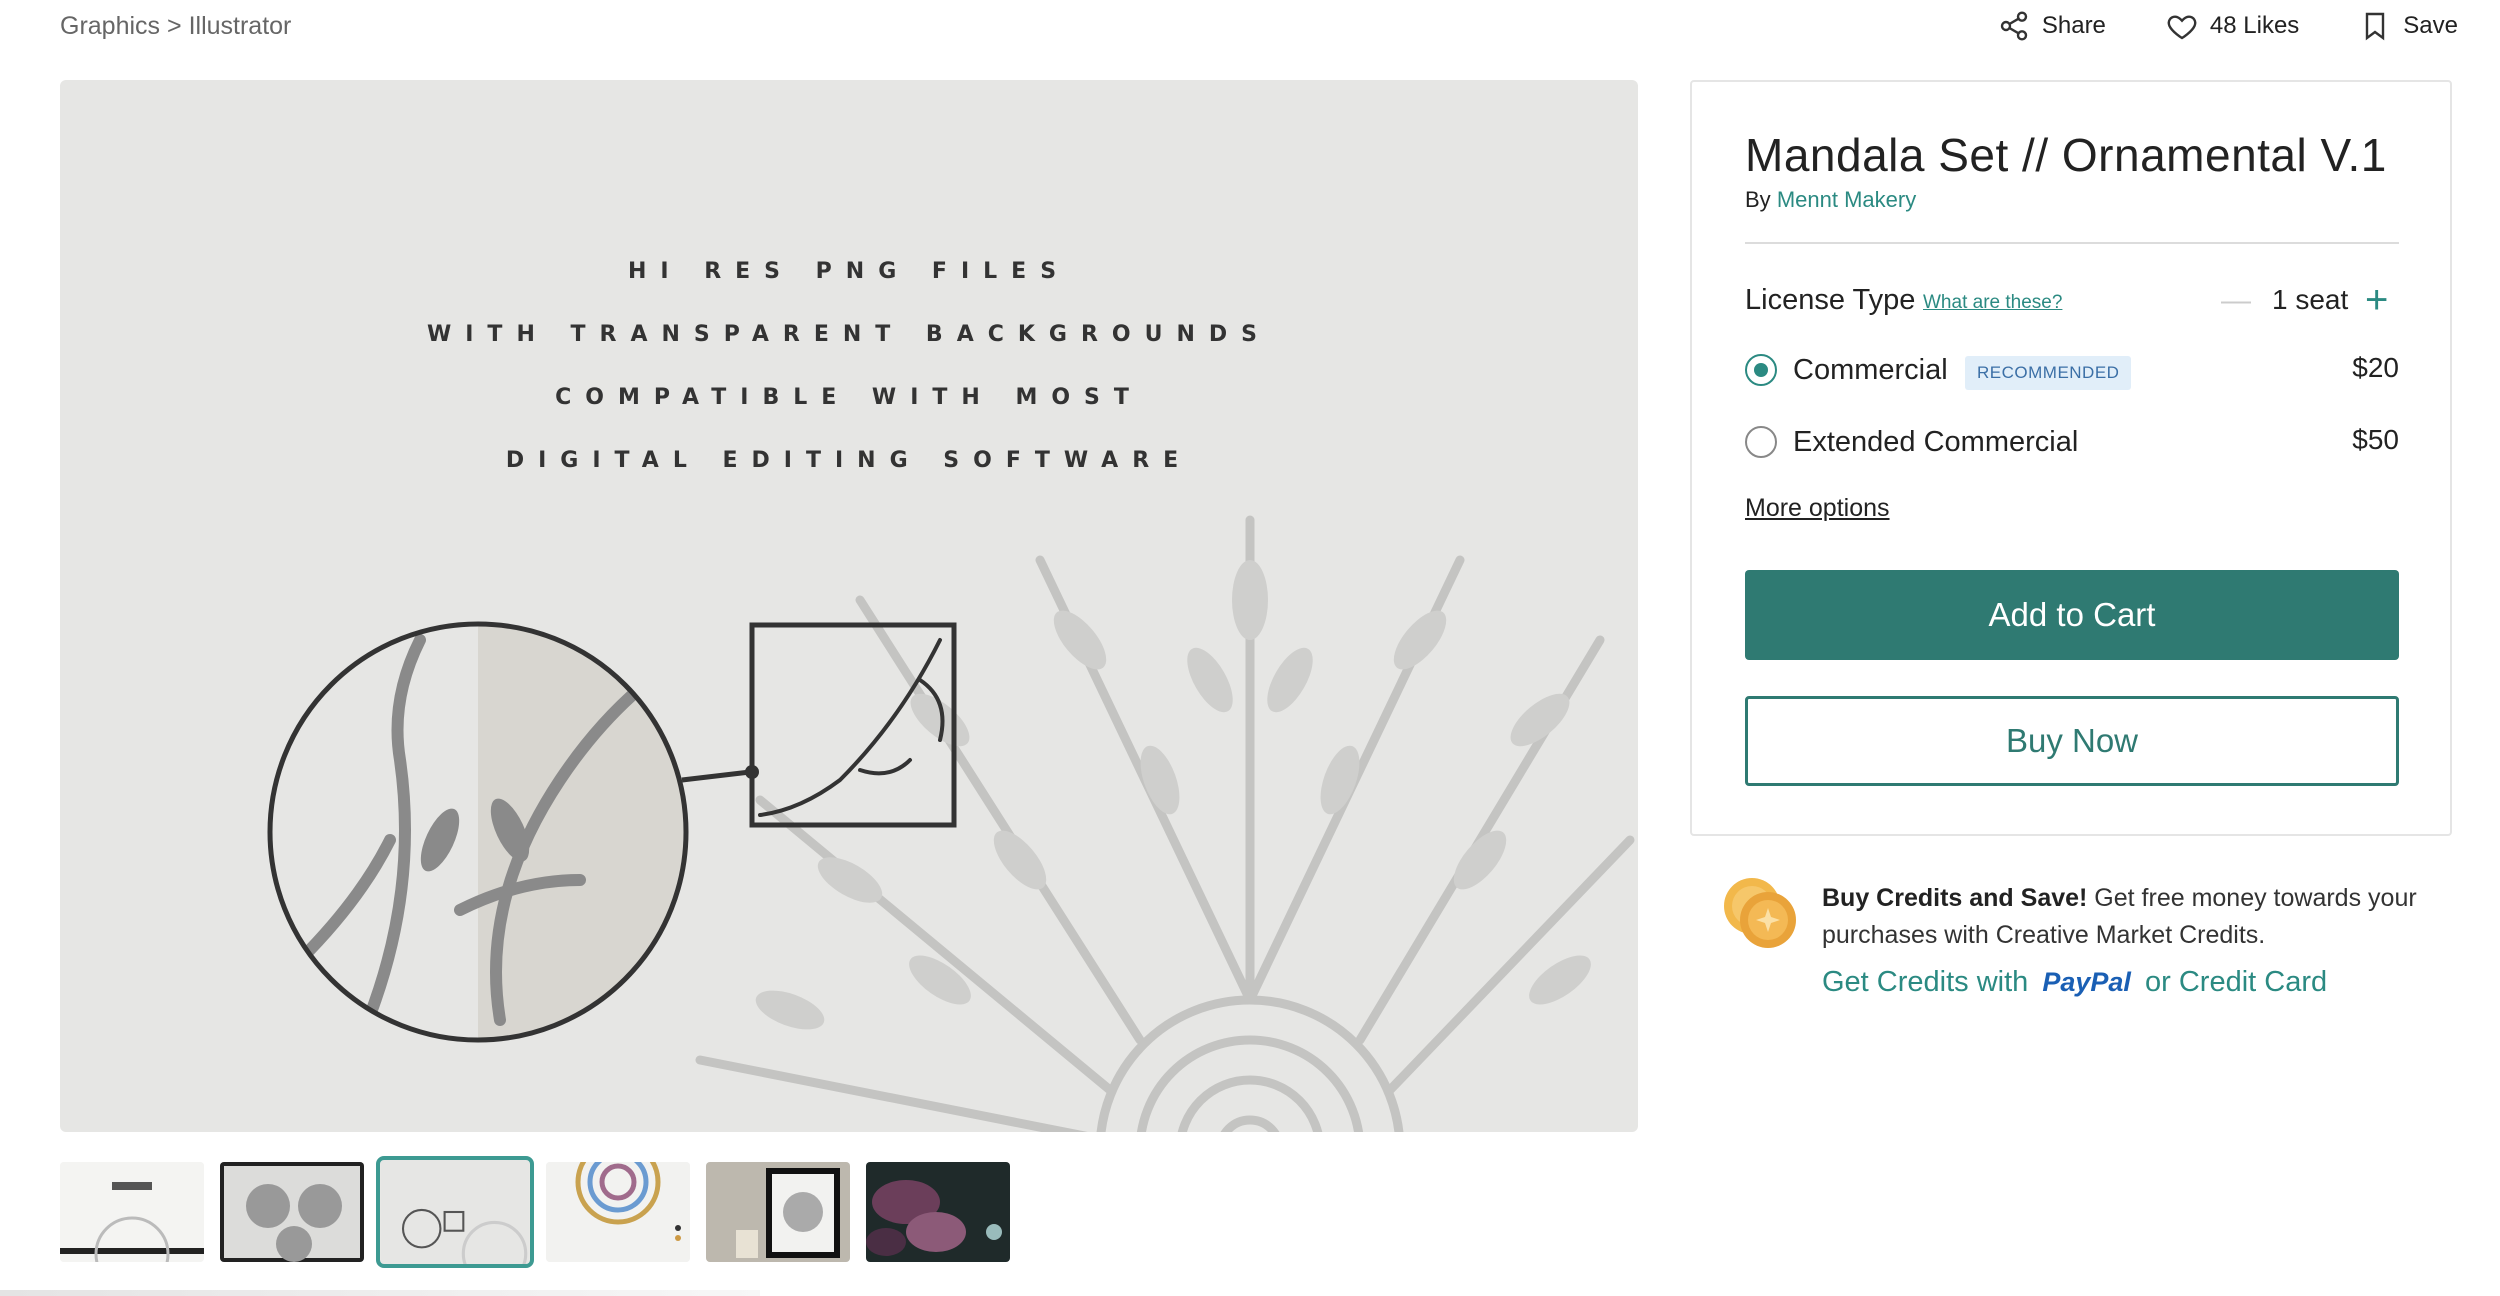 This screenshot has height=1296, width=2500. What do you see at coordinates (2254, 25) in the screenshot?
I see `likes-count: 48 Likes` at bounding box center [2254, 25].